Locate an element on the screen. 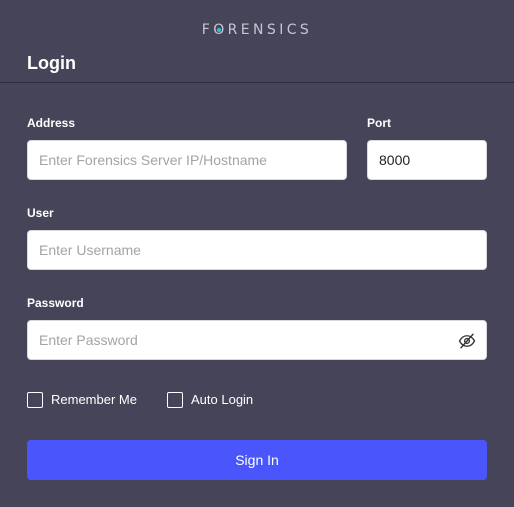  eye-off-icon is located at coordinates (467, 341).